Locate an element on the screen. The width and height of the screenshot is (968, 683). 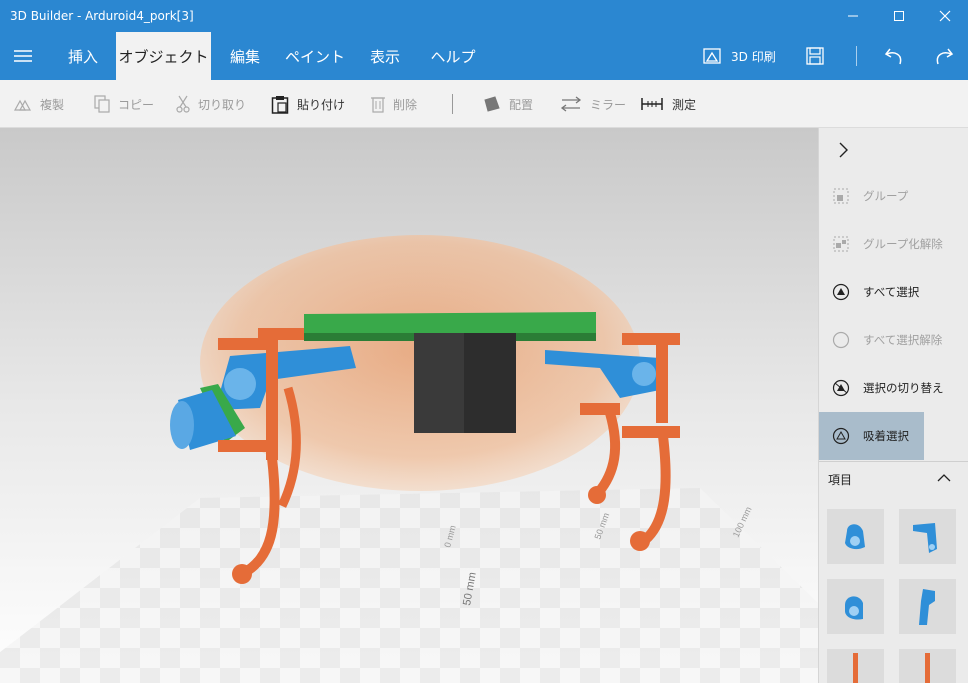
left-bracket-bottom is located at coordinates (247, 446).